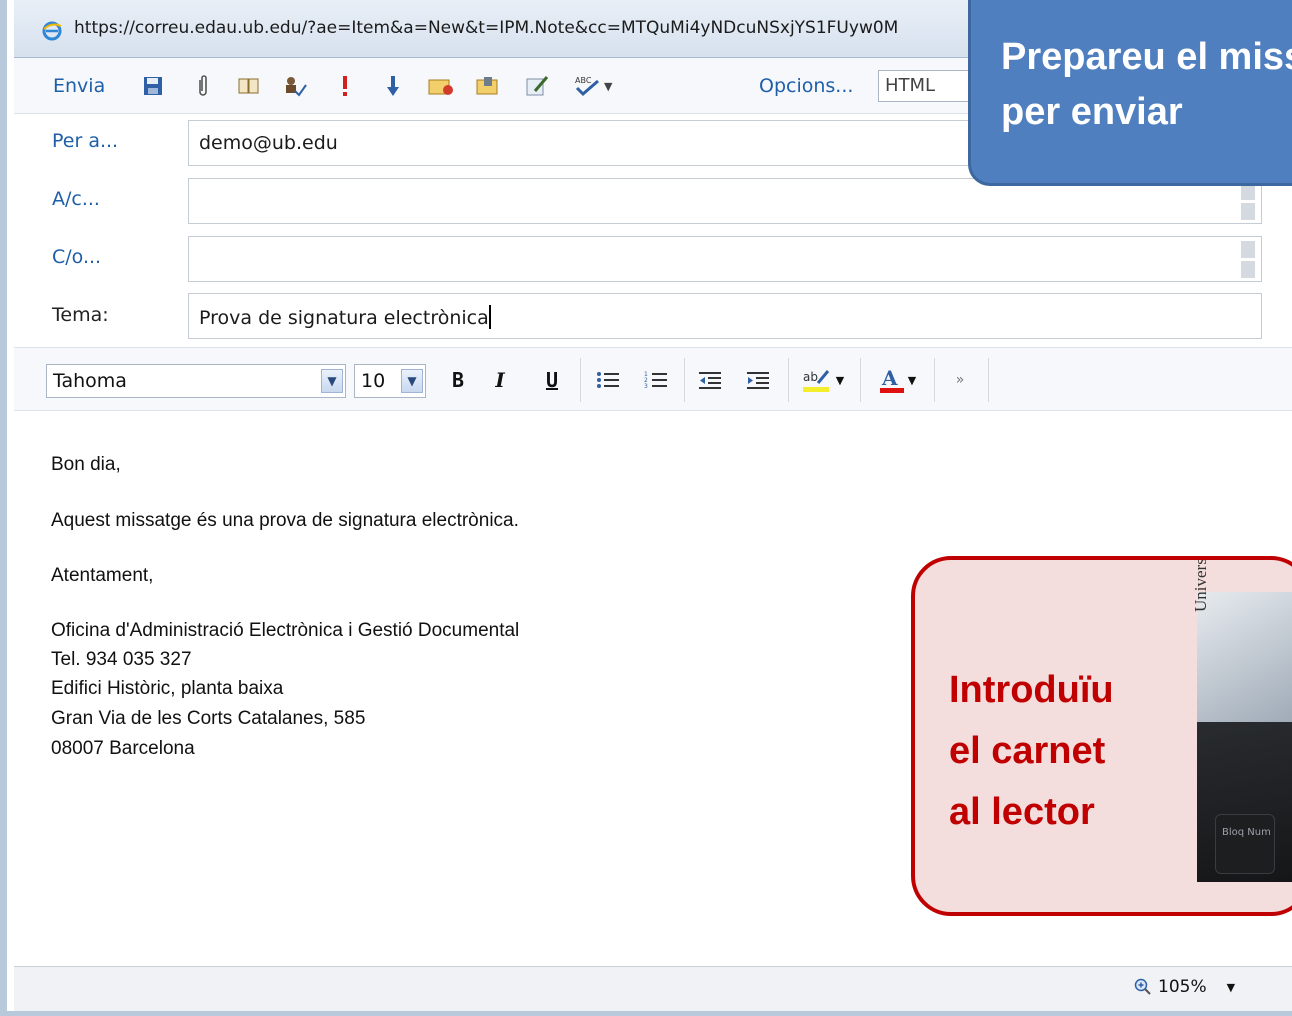 The height and width of the screenshot is (1016, 1292). I want to click on callout-prepare-line1: Prepareu el missatge, so click(1146, 57).